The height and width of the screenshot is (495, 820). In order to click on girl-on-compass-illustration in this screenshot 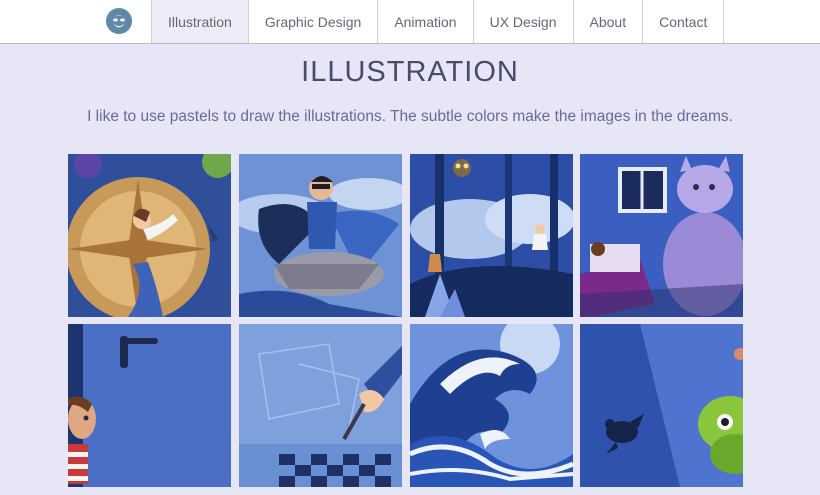, I will do `click(149, 235)`.